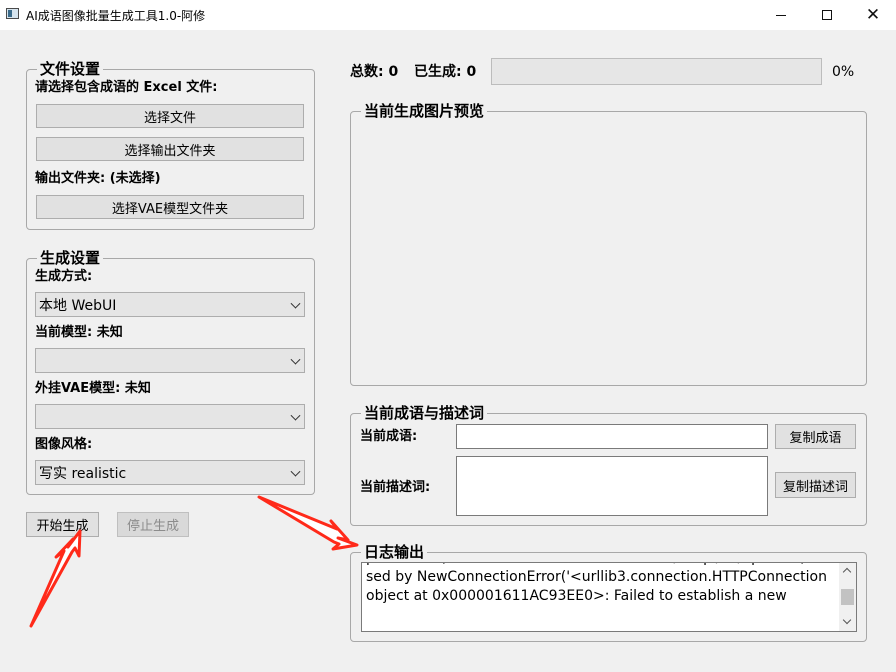 Image resolution: width=896 pixels, height=672 pixels. I want to click on close-icon: ✕, so click(873, 15).